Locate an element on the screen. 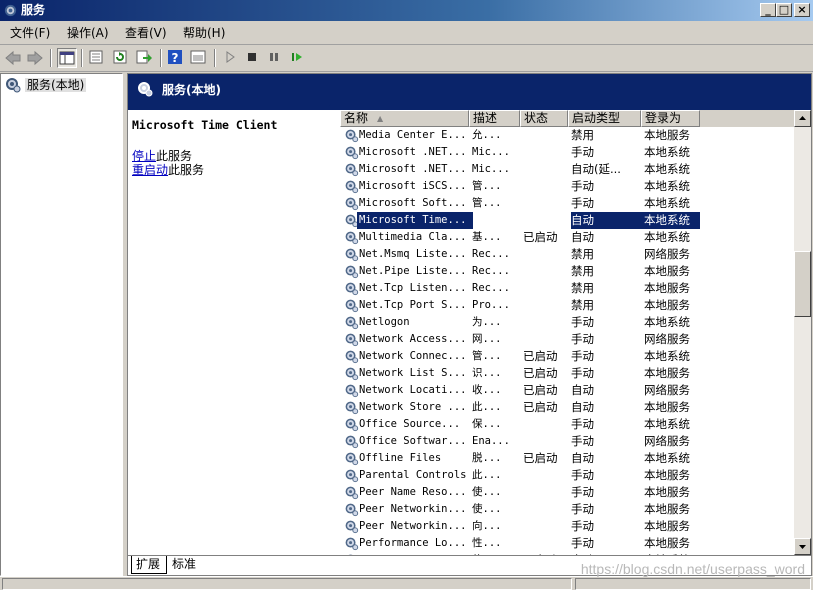  export-icon is located at coordinates (145, 58).